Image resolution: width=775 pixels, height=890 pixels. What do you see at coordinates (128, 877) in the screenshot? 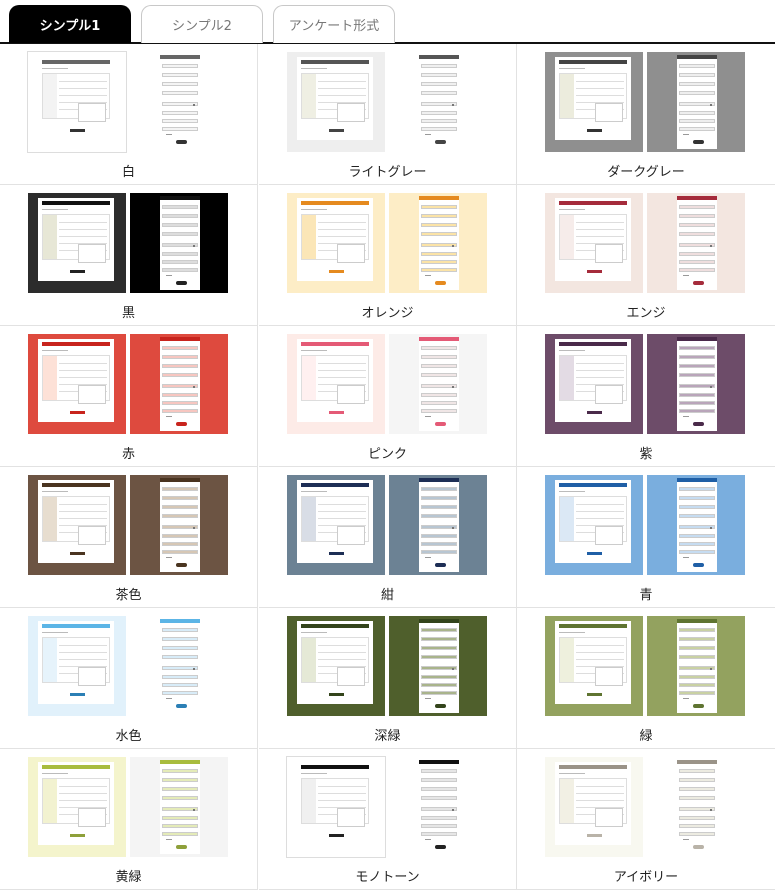
I see `theme-label: 黄緑` at bounding box center [128, 877].